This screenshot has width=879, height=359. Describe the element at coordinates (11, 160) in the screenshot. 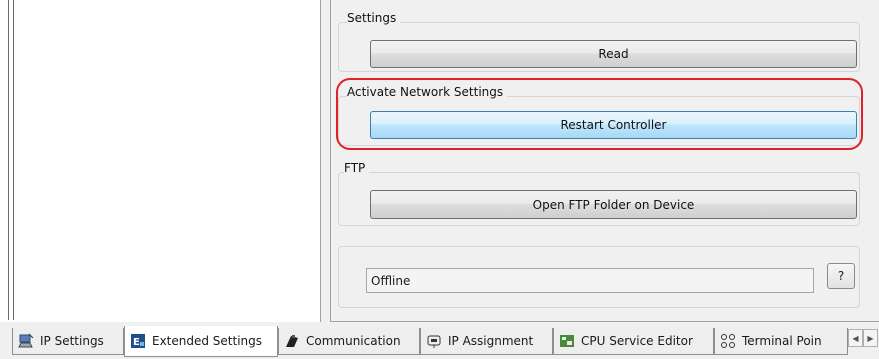

I see `left-border` at that location.